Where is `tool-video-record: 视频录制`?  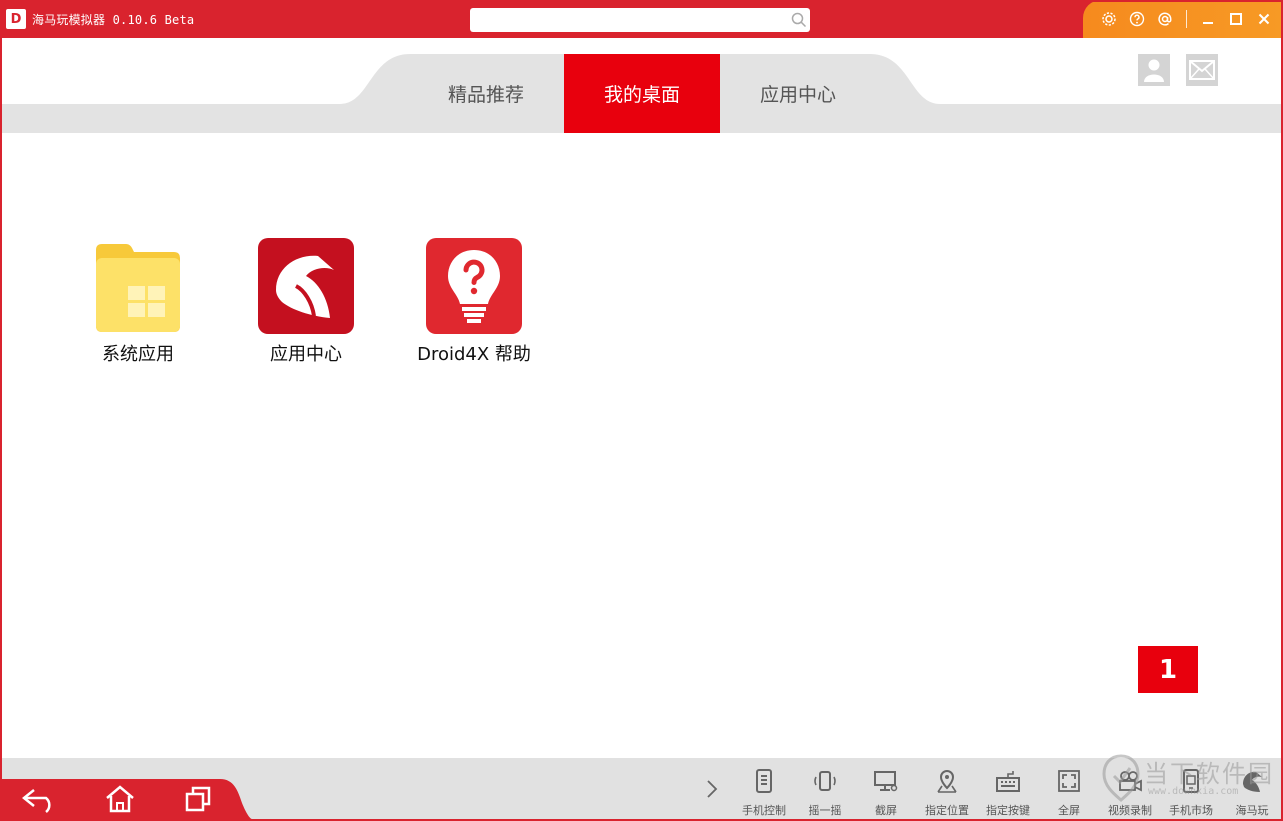
tool-video-record: 视频录制 is located at coordinates (1130, 792).